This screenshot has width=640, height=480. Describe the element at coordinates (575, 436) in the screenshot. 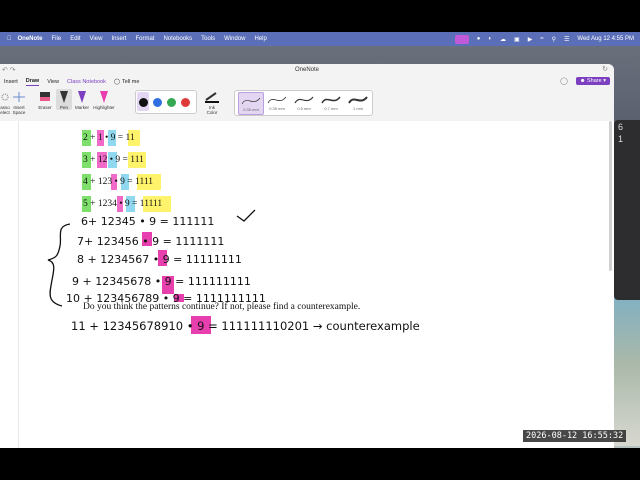

I see `recording-timestamp: 2026-08-12 16:55:32` at that location.